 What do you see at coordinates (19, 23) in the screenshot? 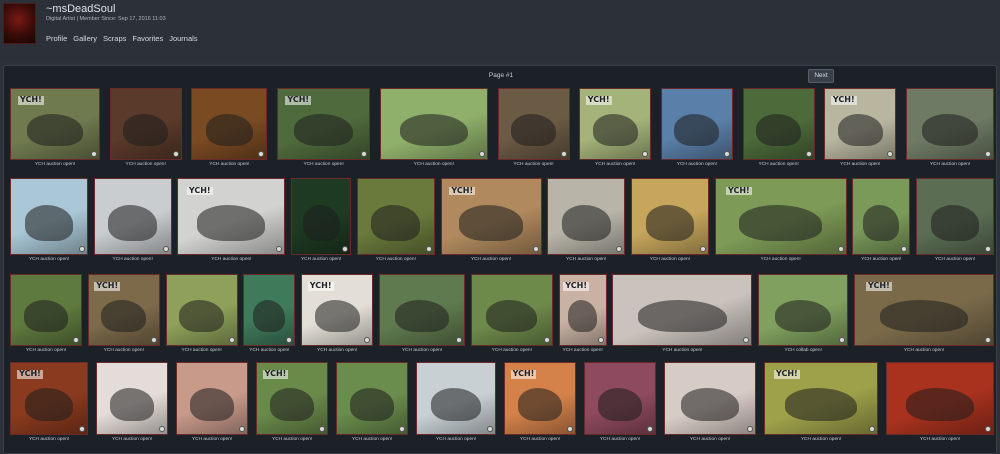
I see `avatar` at bounding box center [19, 23].